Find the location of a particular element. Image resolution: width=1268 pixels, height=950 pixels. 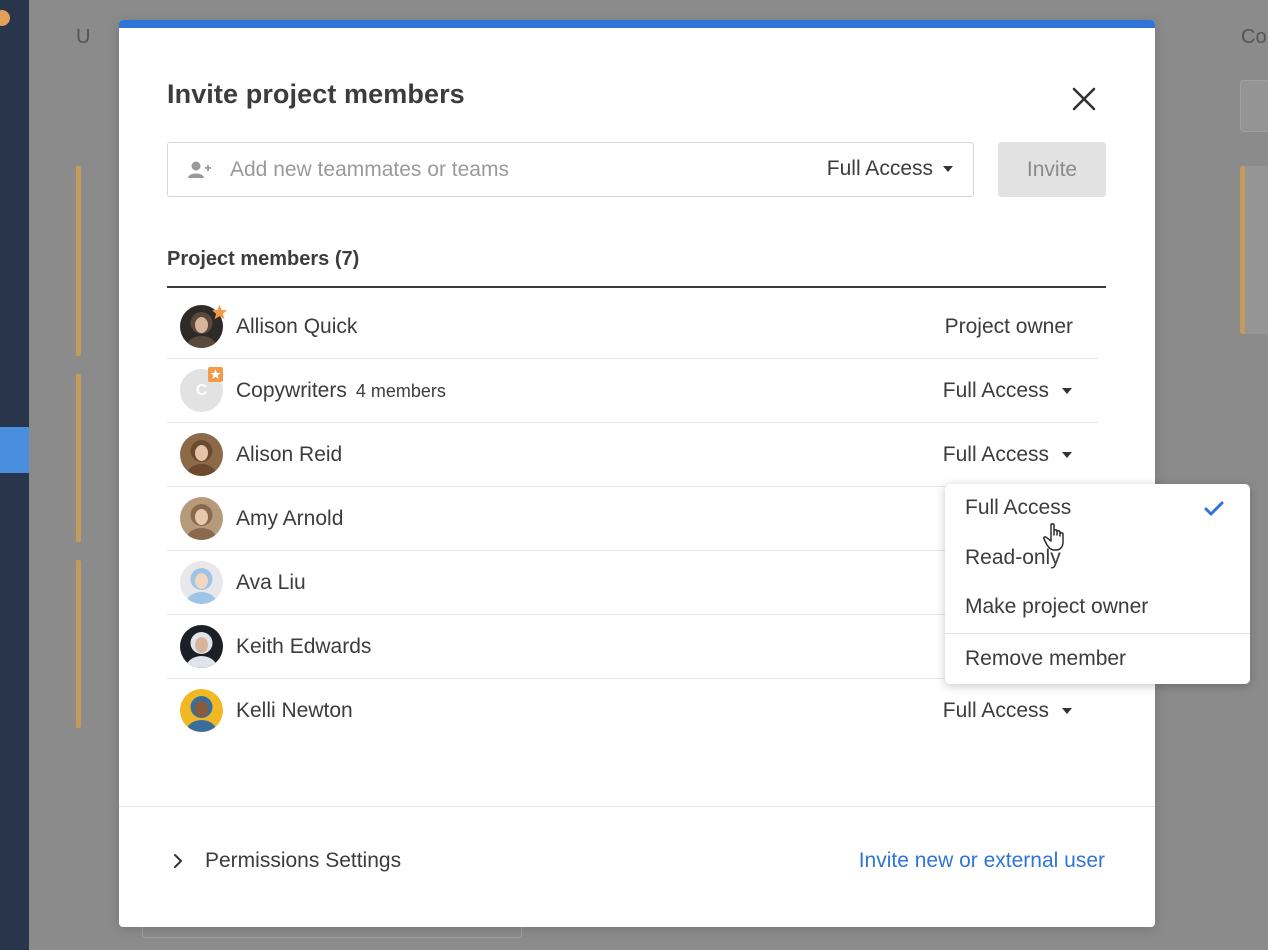

modal-accent-bar is located at coordinates (637, 24).